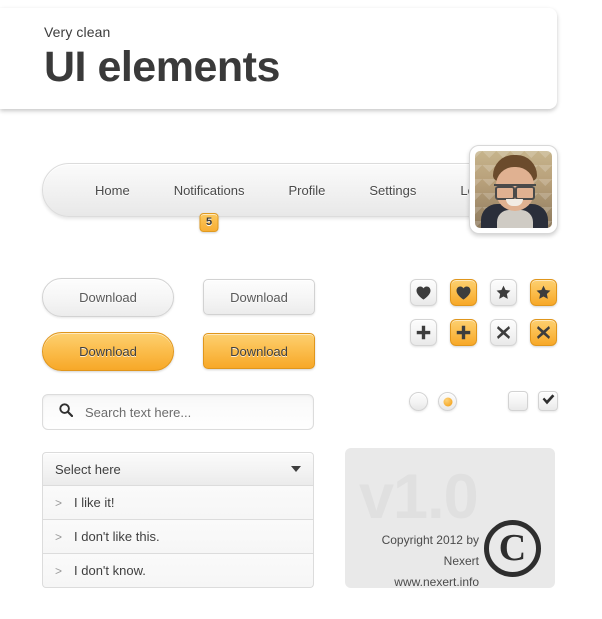 The height and width of the screenshot is (619, 602). What do you see at coordinates (66, 412) in the screenshot?
I see `search-icon` at bounding box center [66, 412].